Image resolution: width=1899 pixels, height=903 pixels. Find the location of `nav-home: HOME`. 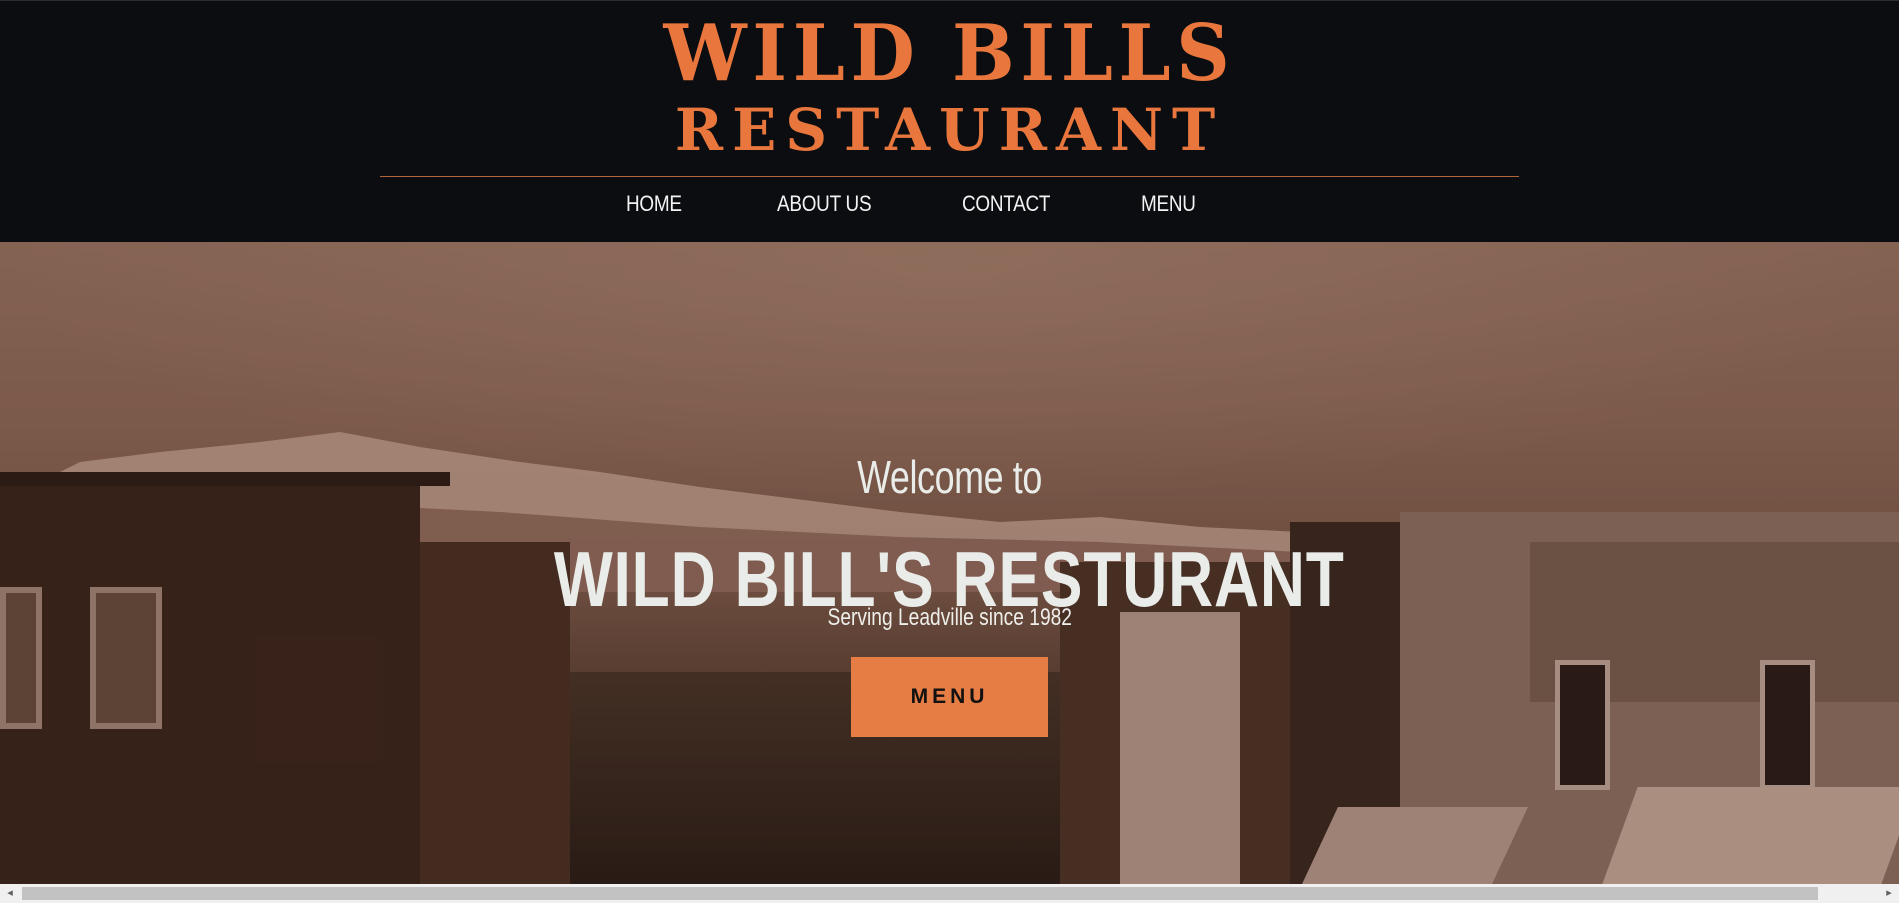

nav-home: HOME is located at coordinates (654, 204).